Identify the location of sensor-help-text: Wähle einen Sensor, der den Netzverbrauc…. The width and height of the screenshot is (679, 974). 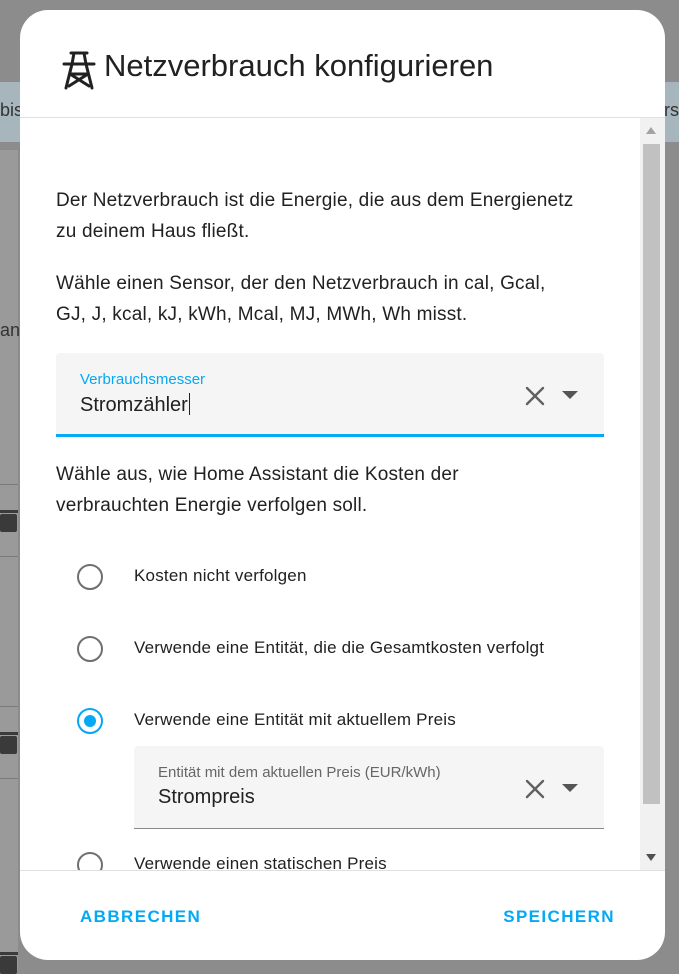
(301, 299).